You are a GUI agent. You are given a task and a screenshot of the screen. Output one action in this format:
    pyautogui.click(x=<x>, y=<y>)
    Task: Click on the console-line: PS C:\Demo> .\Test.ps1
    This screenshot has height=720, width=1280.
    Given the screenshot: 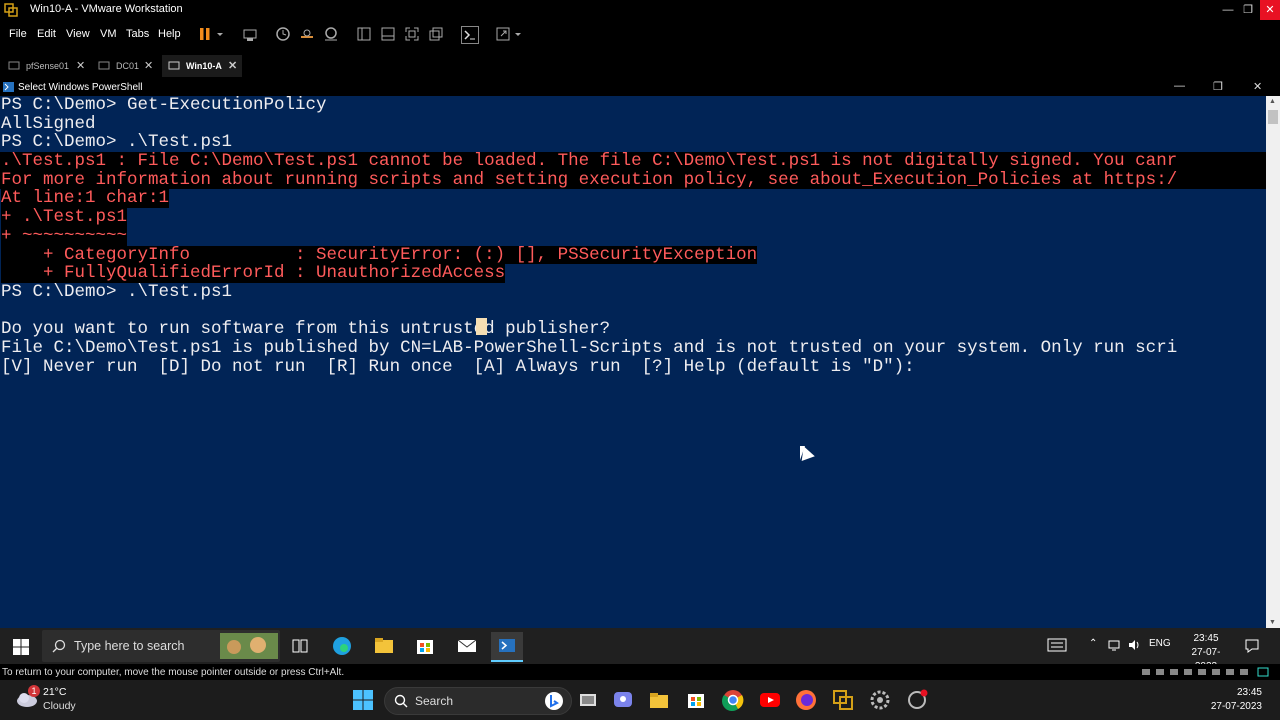 What is the action you would take?
    pyautogui.click(x=633, y=142)
    